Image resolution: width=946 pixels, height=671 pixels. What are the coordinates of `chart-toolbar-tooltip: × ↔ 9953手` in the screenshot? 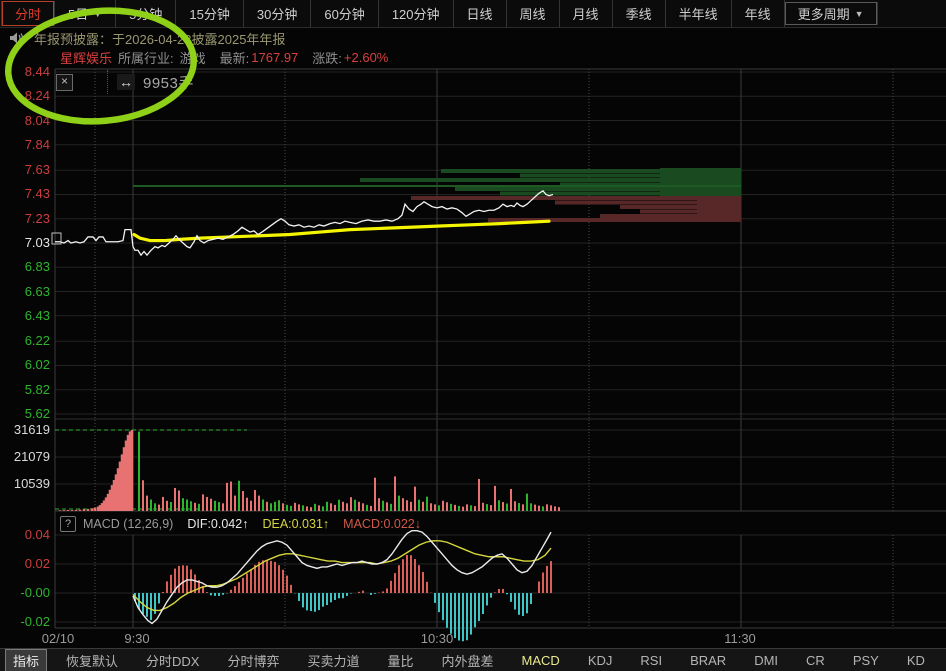 It's located at (125, 82).